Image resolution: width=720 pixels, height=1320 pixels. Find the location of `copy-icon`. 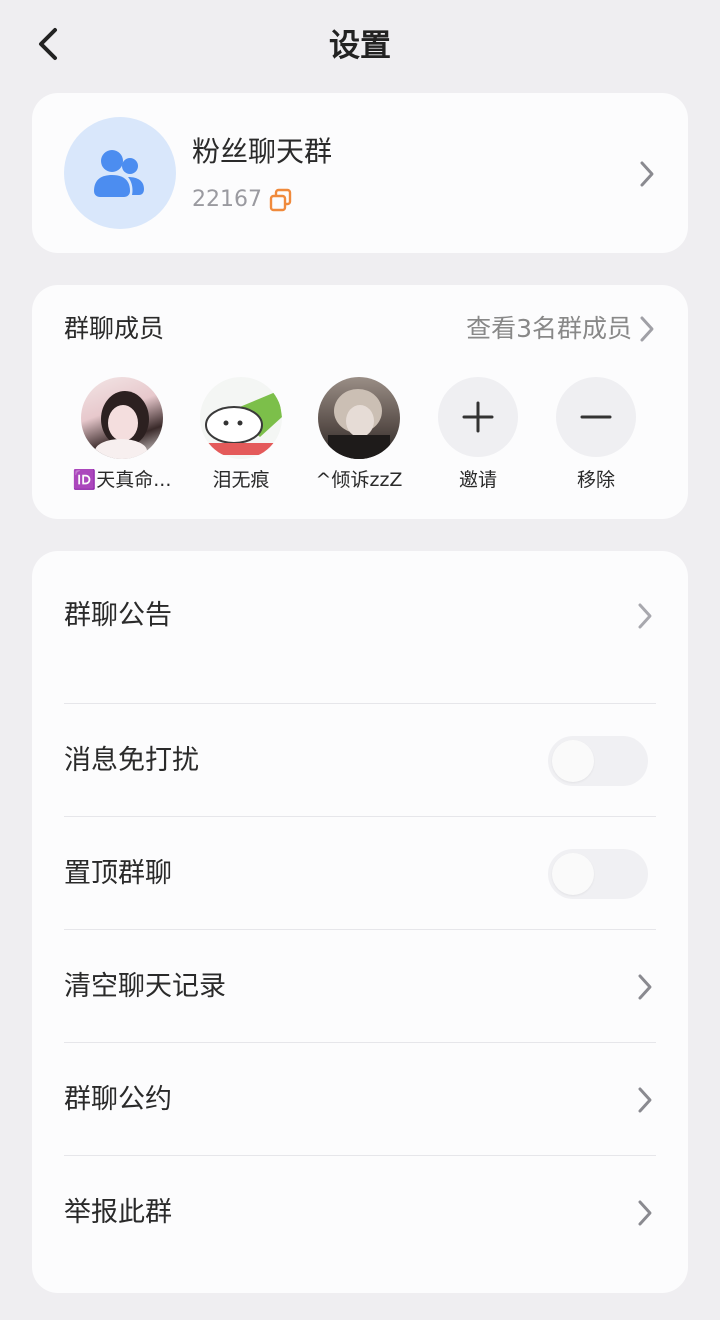

copy-icon is located at coordinates (280, 200).